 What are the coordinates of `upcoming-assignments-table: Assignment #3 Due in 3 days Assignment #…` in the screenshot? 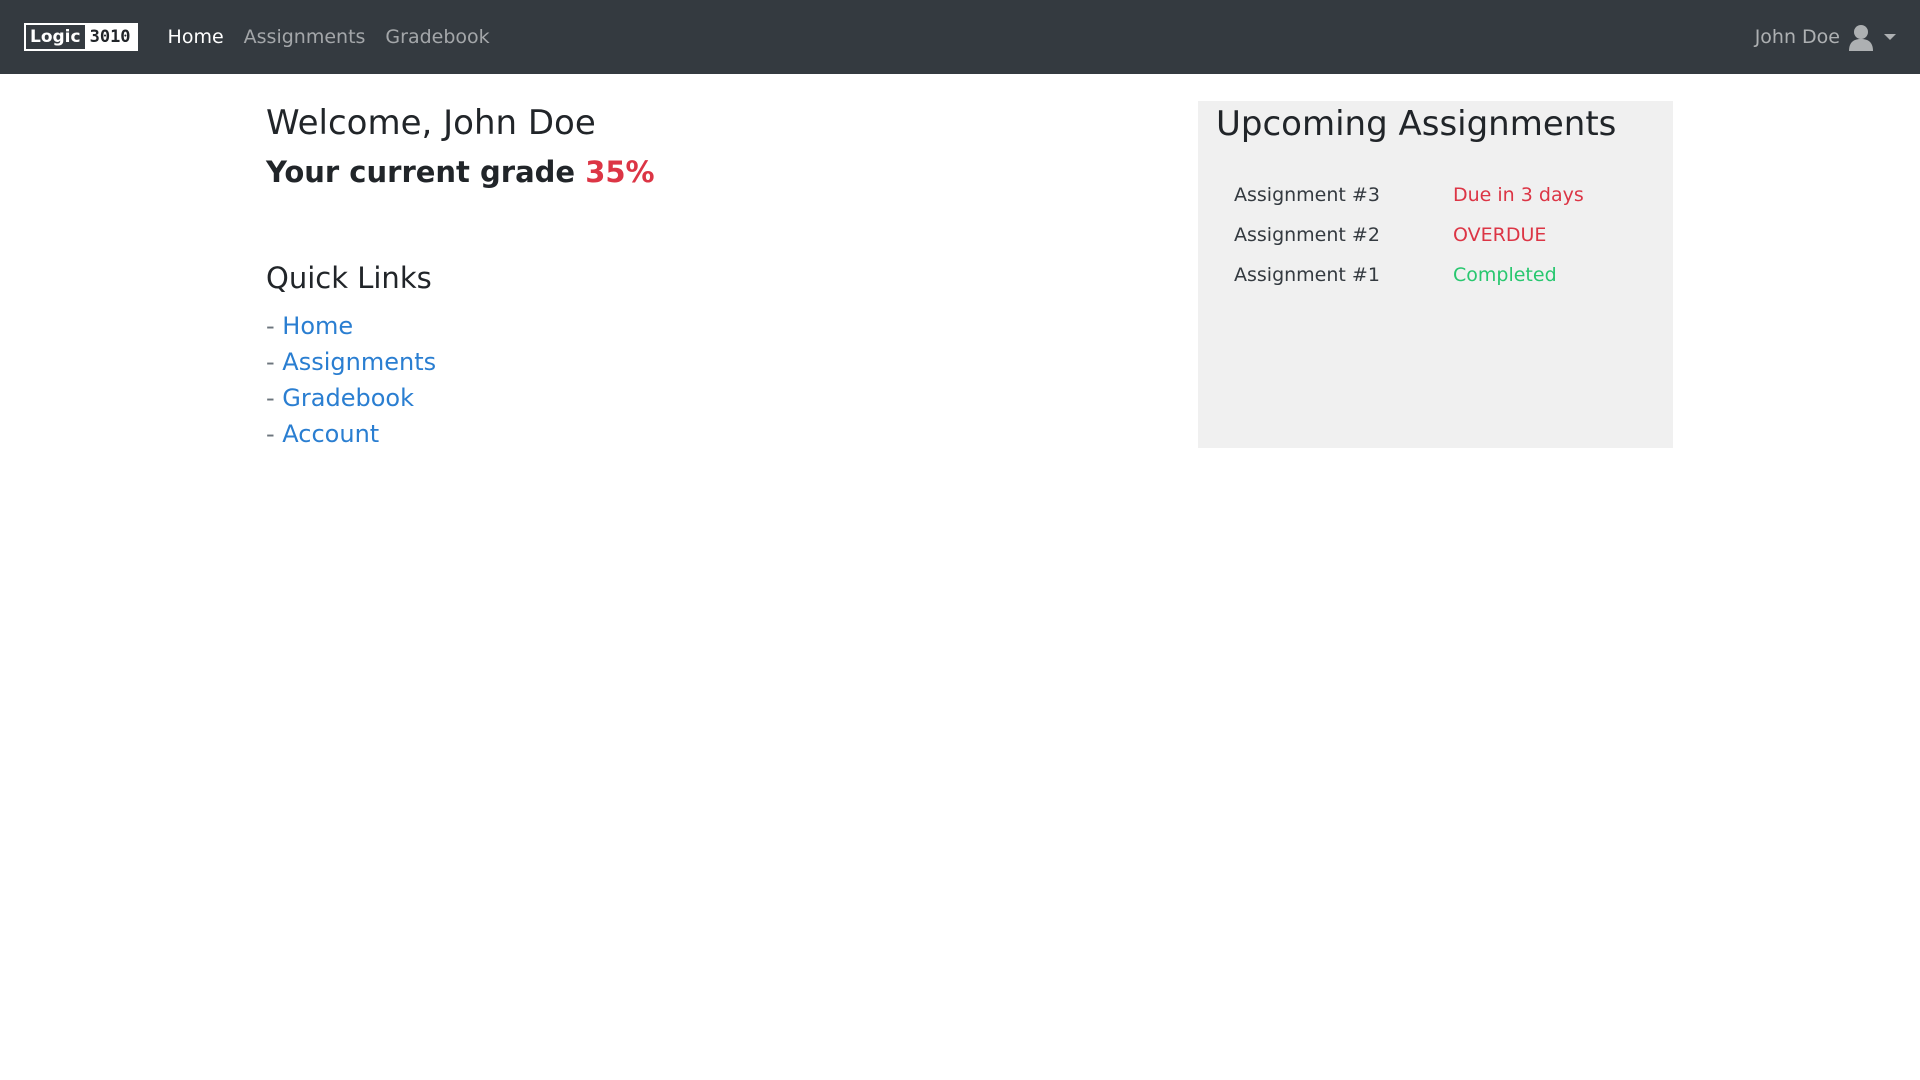 It's located at (1409, 235).